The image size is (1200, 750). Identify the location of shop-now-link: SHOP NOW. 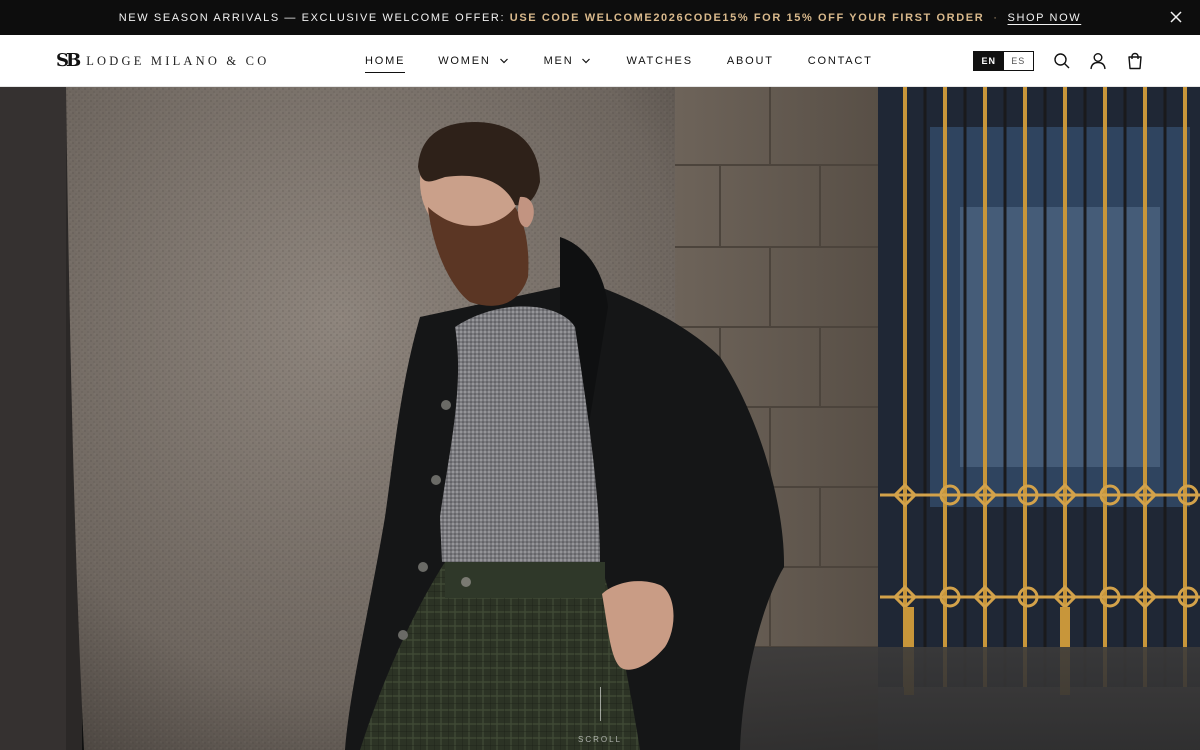
(1045, 18).